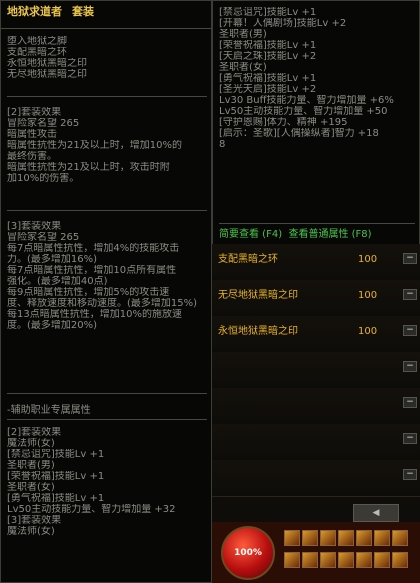 The height and width of the screenshot is (583, 420). What do you see at coordinates (32, 156) in the screenshot?
I see `effect-line: 最终伤害。` at bounding box center [32, 156].